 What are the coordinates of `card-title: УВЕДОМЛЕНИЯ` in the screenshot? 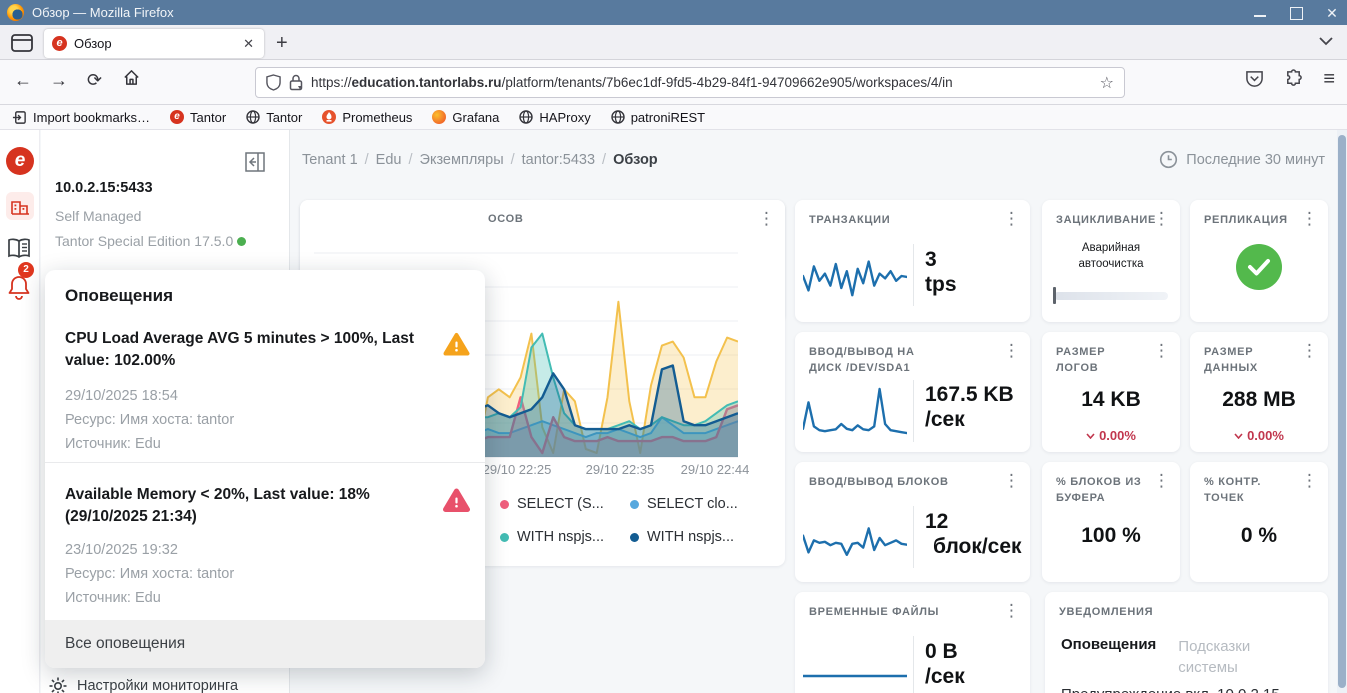 It's located at (1106, 612).